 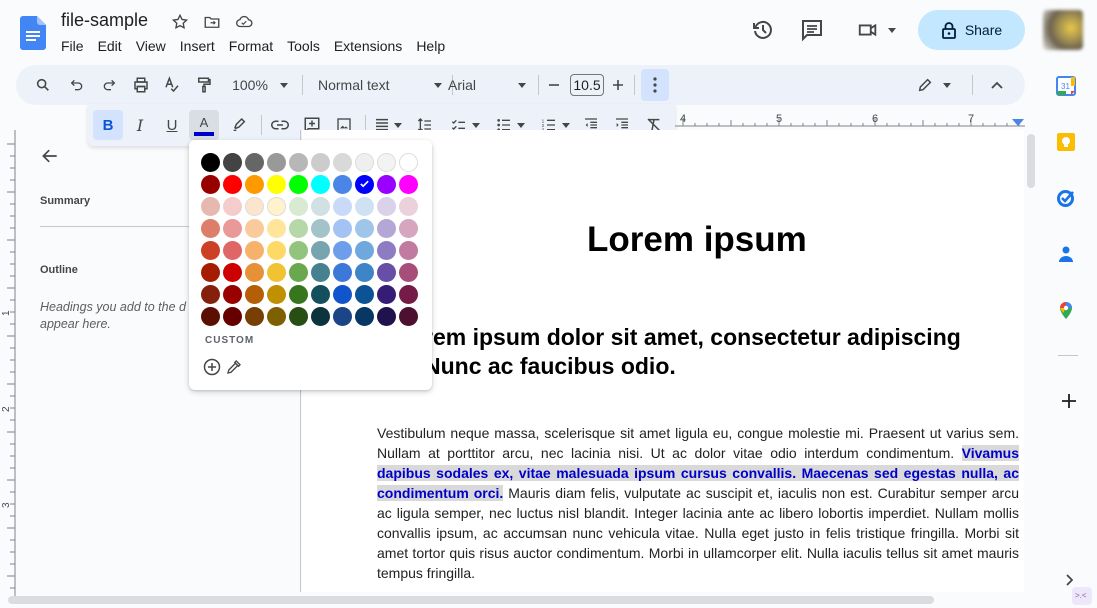 What do you see at coordinates (1068, 144) in the screenshot?
I see `keep-icon` at bounding box center [1068, 144].